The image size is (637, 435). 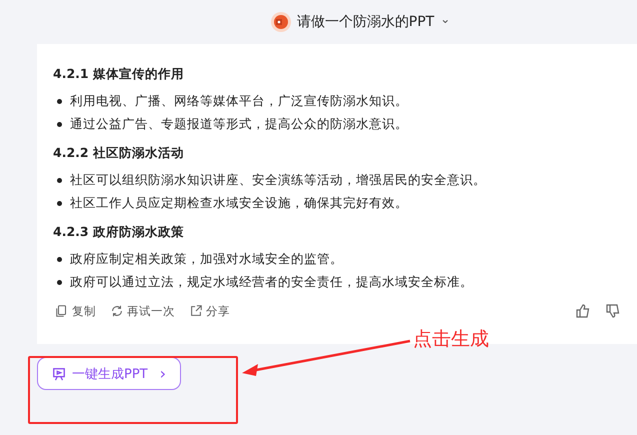 I want to click on bullet-text: 政府应制定相关政策，加强对水域安全的监管。, so click(x=206, y=259).